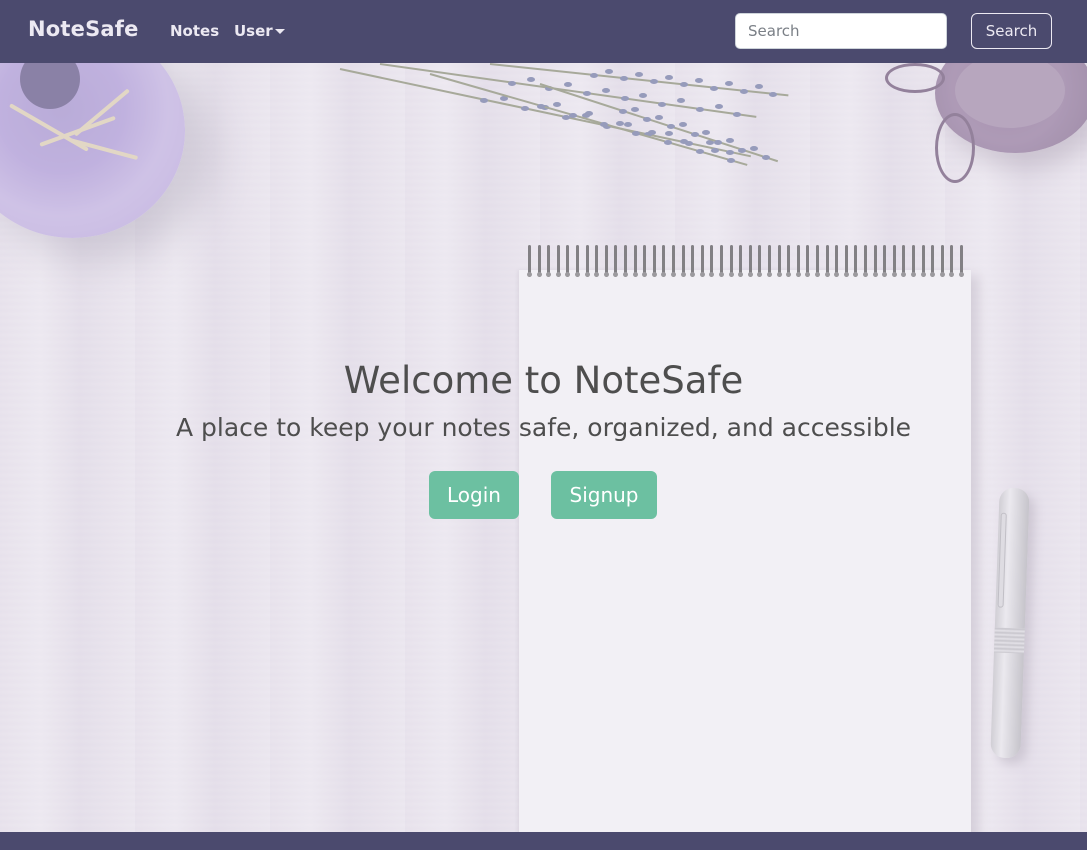 Image resolution: width=1087 pixels, height=850 pixels. I want to click on chevron-down-icon, so click(280, 31).